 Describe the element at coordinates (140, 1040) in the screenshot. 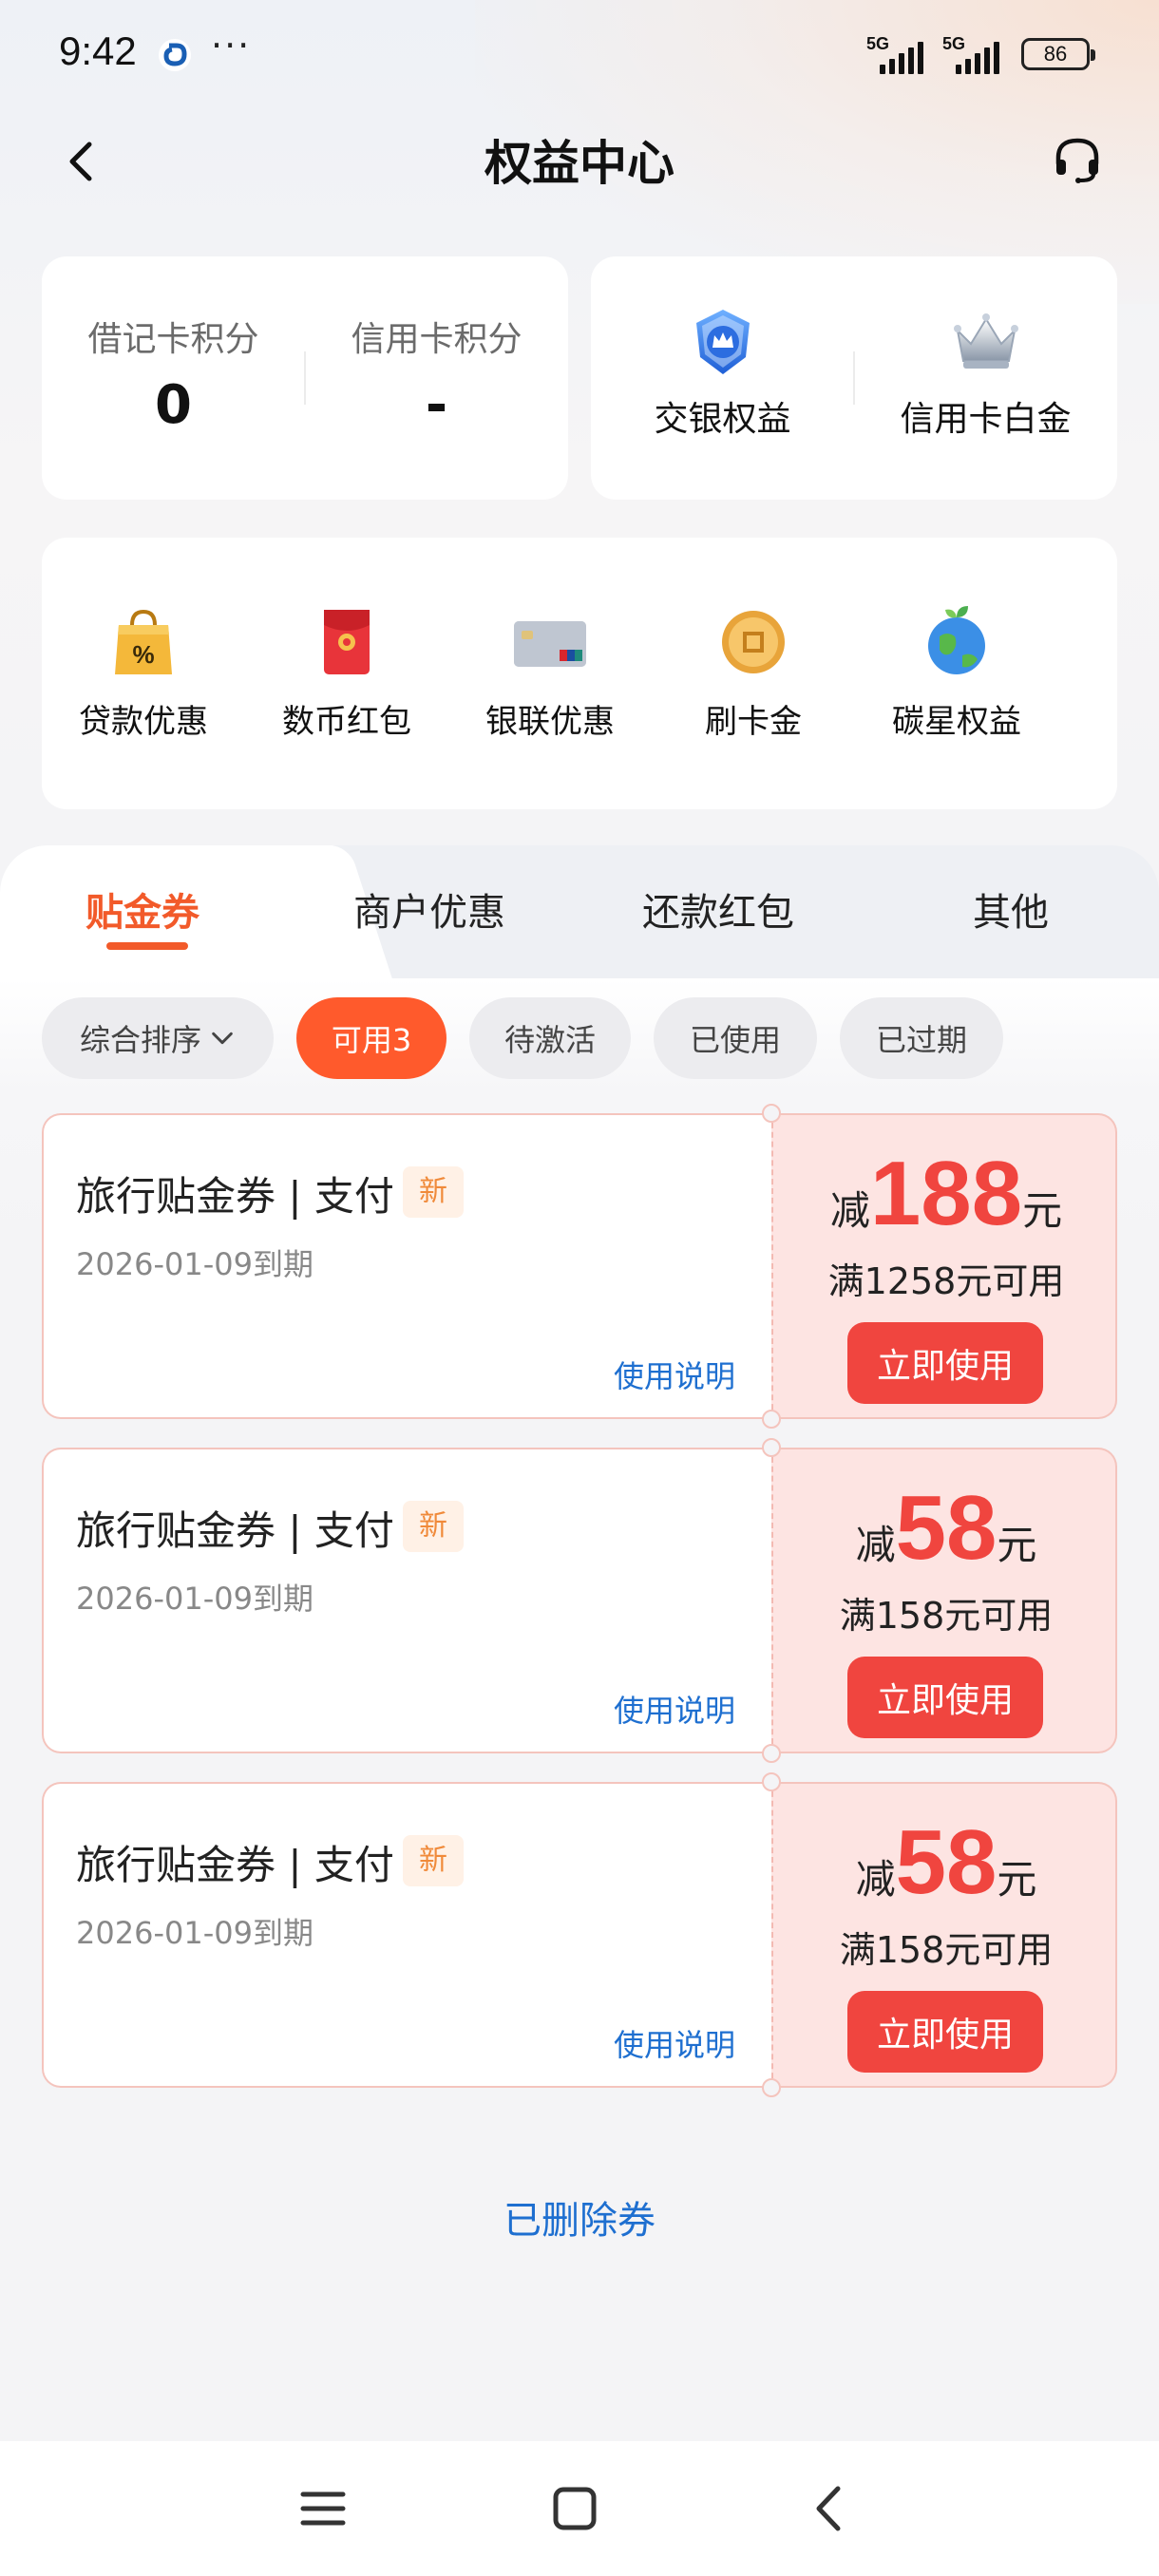

I see `sort-label: 综合排序` at that location.